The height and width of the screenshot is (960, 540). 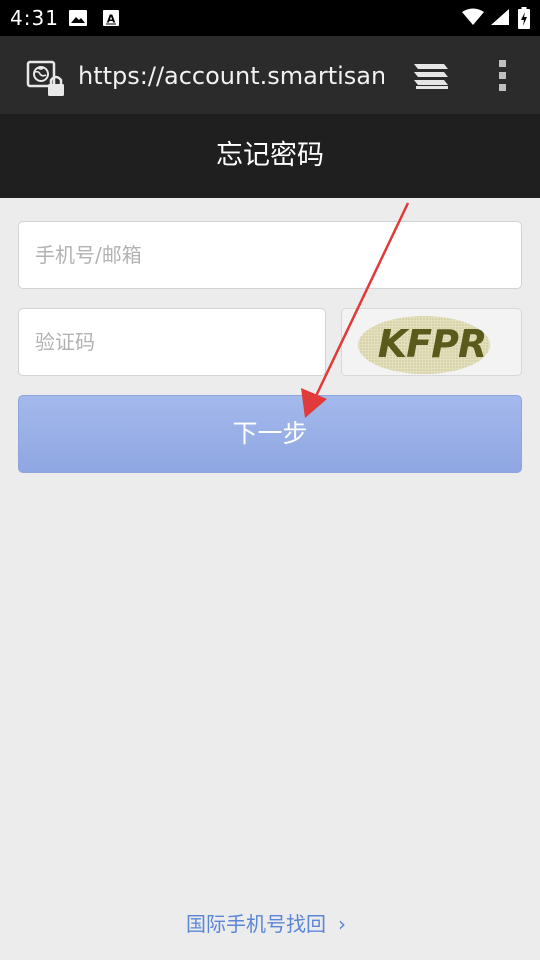 I want to click on tabs-icon, so click(x=431, y=78).